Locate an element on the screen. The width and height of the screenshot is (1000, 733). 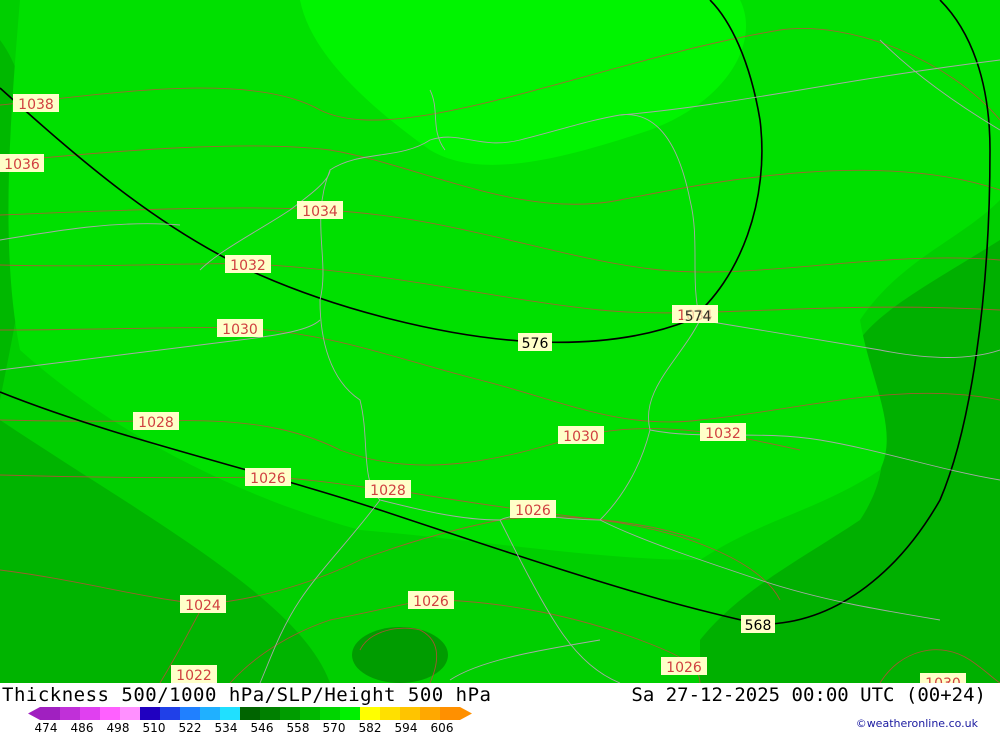
legend-tick-label: 594 is located at coordinates (406, 727).